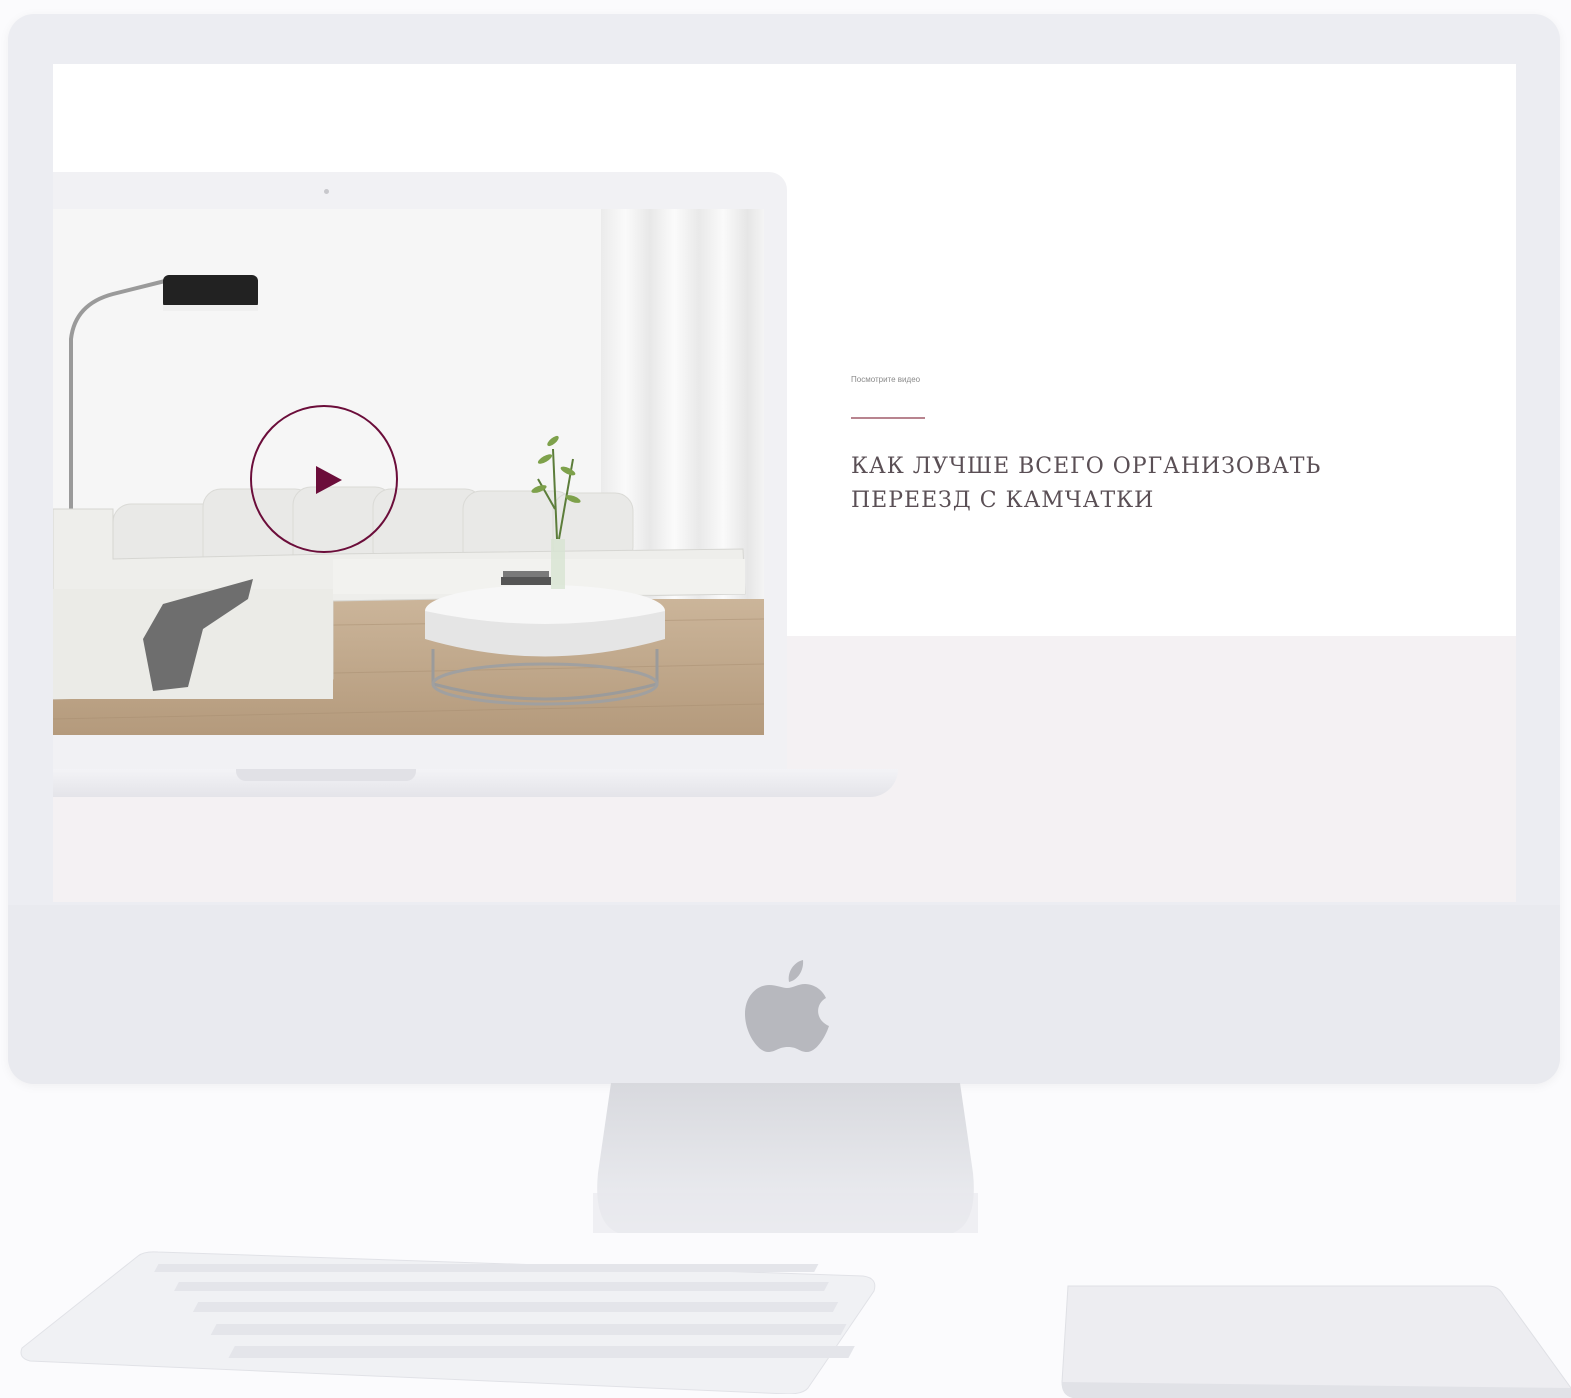 The height and width of the screenshot is (1398, 1571). What do you see at coordinates (475, 783) in the screenshot?
I see `laptop-base` at bounding box center [475, 783].